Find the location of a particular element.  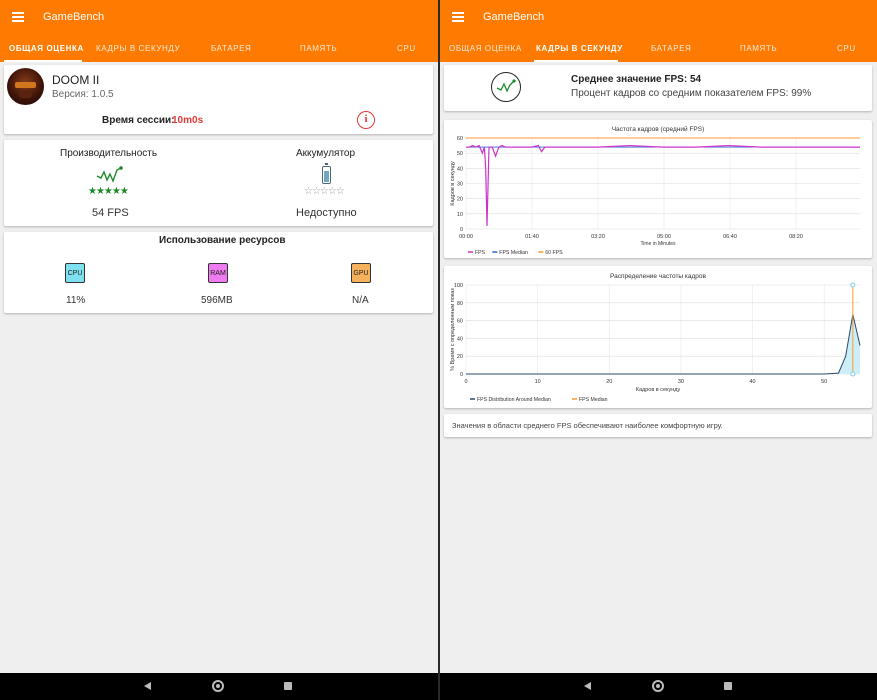

y-tick-label: 80 is located at coordinates (460, 304).